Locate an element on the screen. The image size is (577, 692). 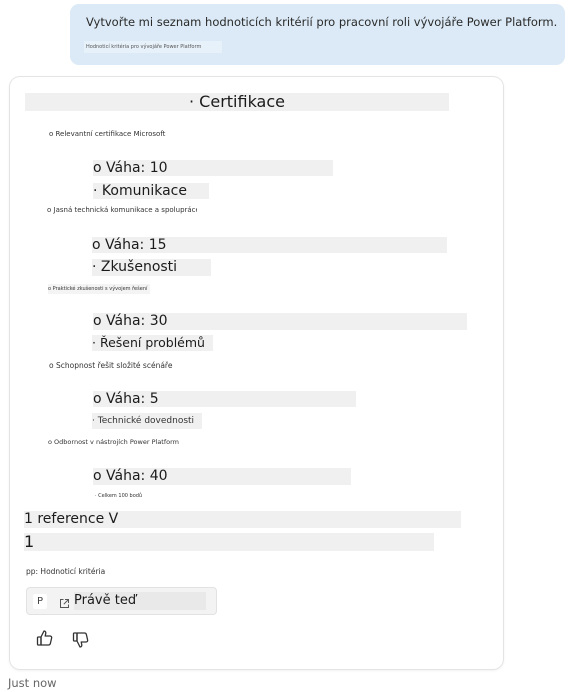
criterion-description-reseni-problemu: o Schopnost řešit složité scénáře is located at coordinates (111, 365).